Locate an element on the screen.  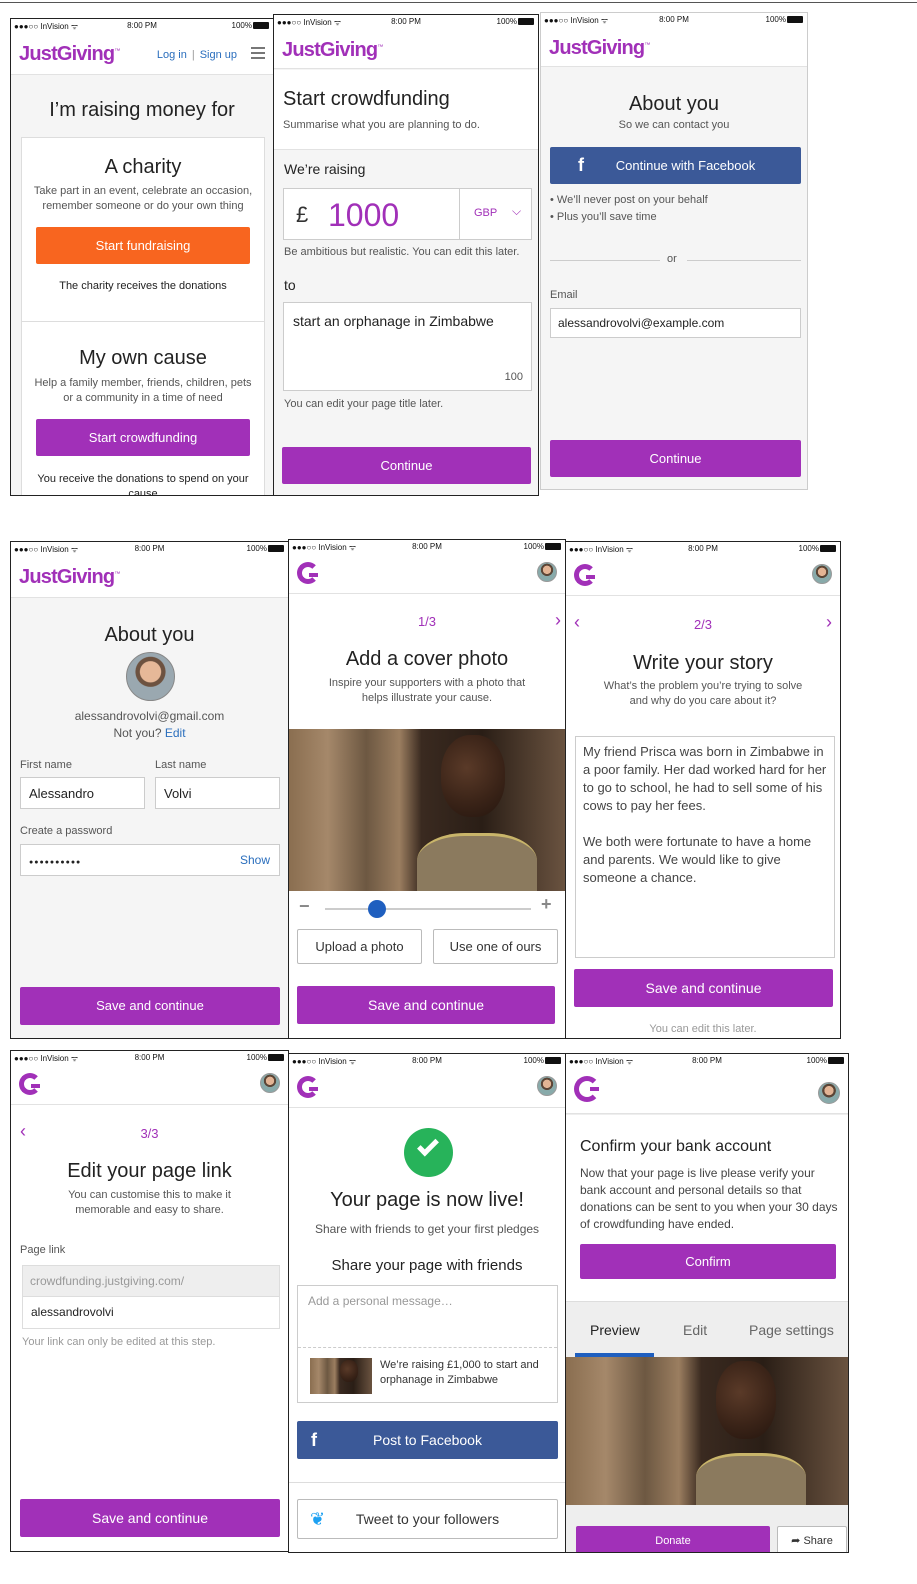
chevron-down-icon: ⌵ is located at coordinates (517, 211).